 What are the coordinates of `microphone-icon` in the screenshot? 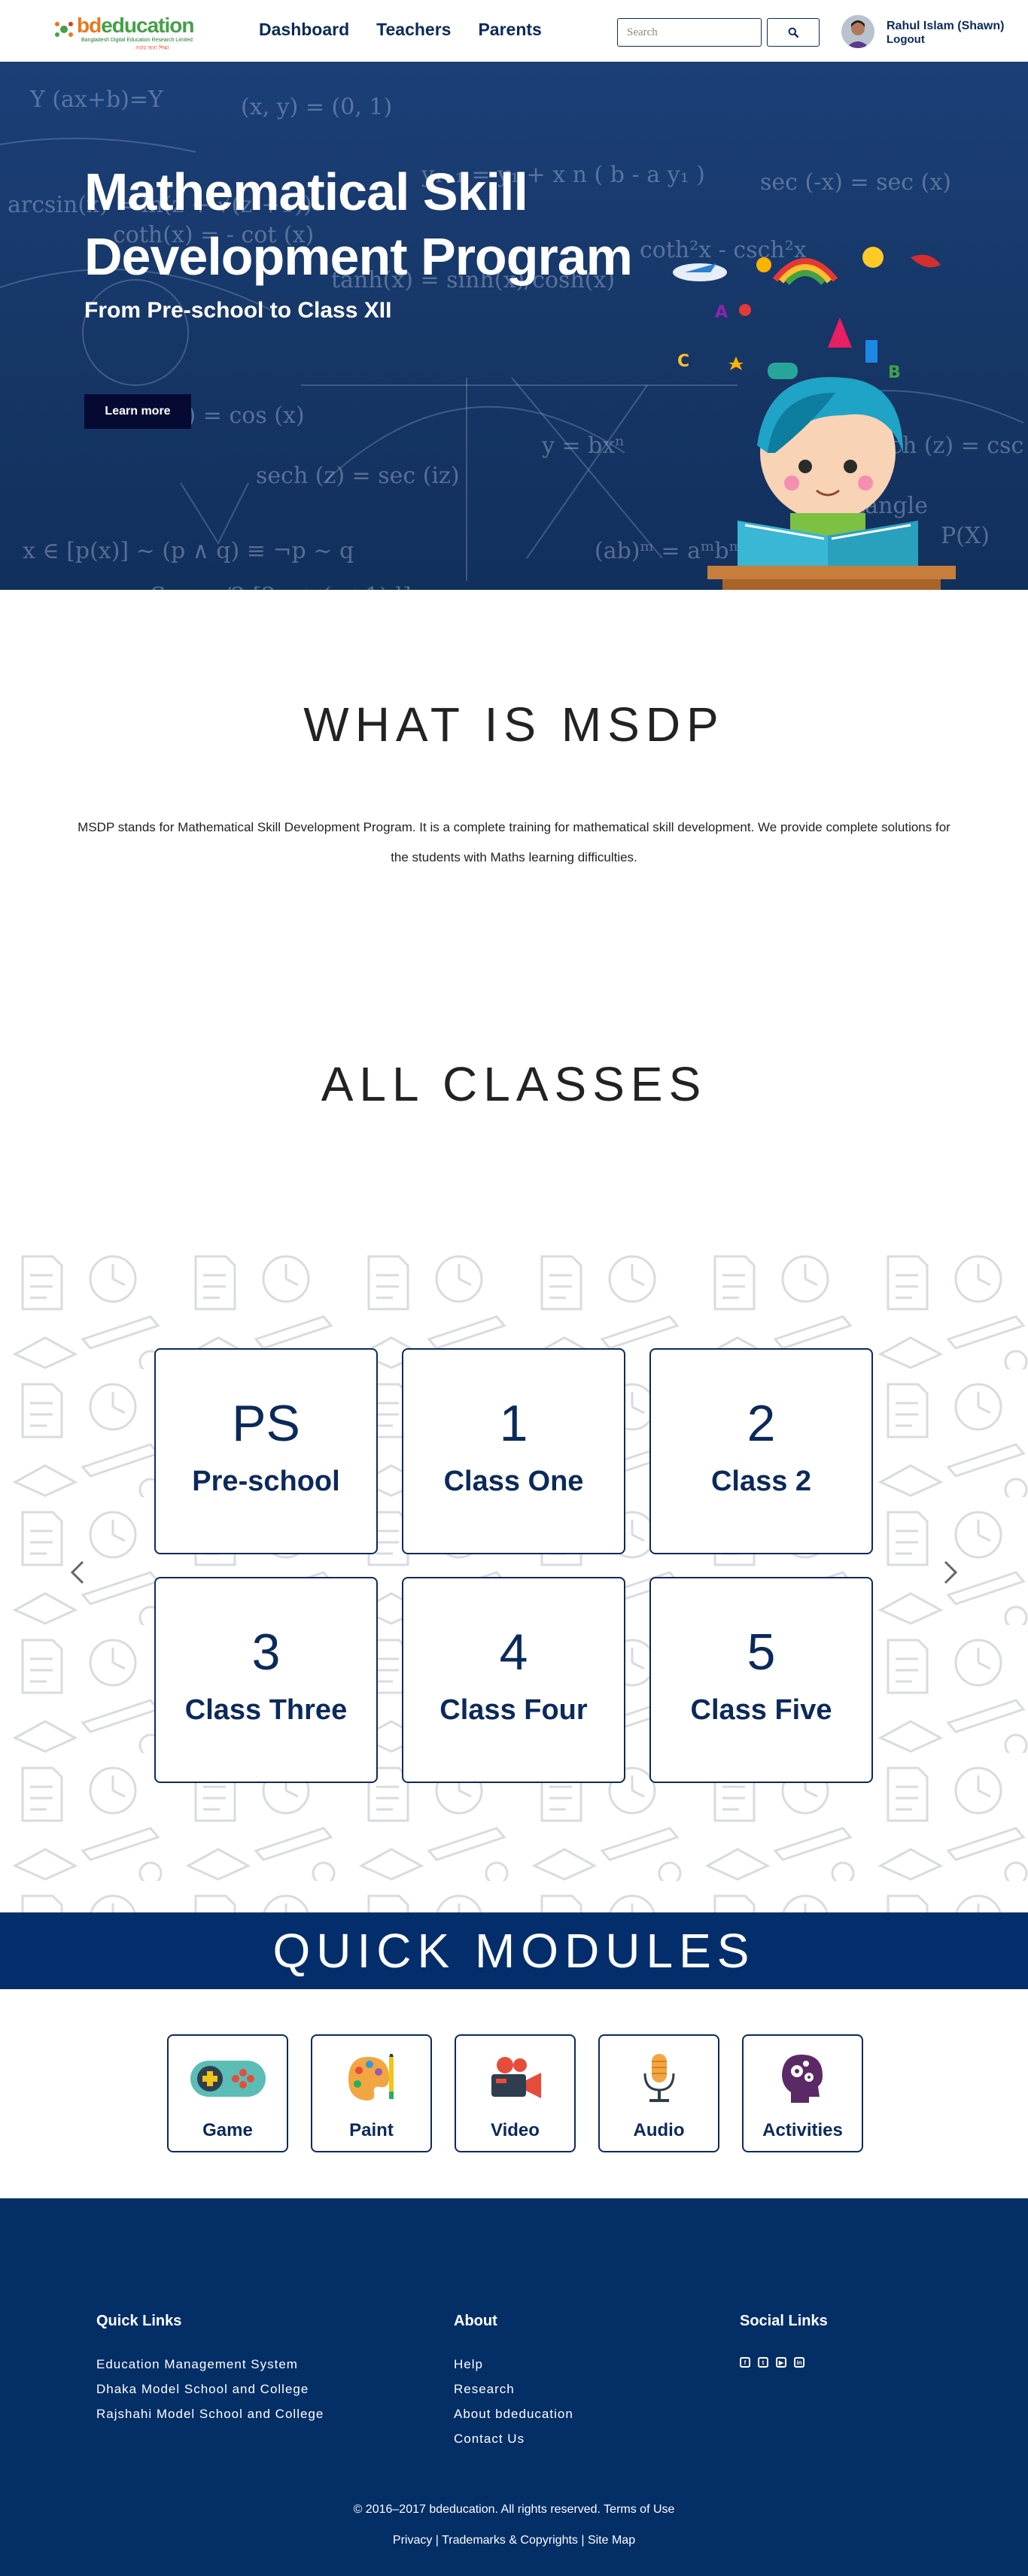 It's located at (658, 2078).